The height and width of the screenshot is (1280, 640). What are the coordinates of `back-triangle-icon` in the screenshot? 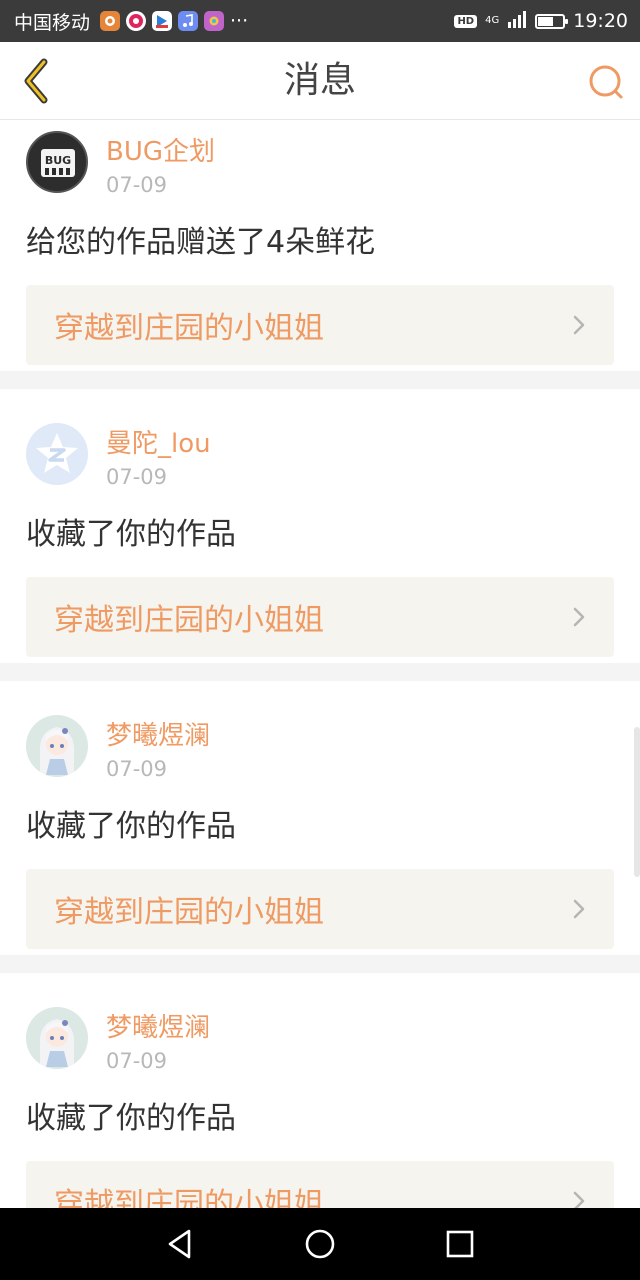 It's located at (179, 1244).